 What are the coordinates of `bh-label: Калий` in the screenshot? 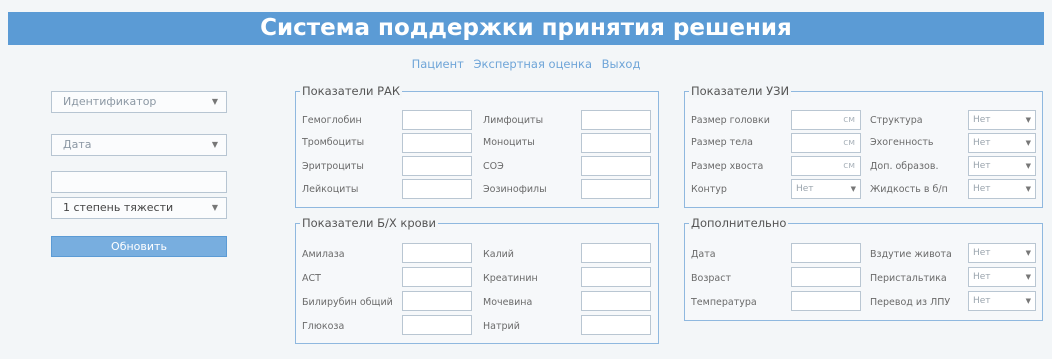 It's located at (498, 254).